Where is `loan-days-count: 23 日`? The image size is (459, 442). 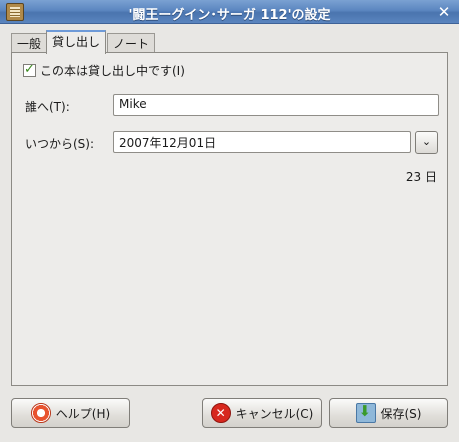
loan-days-count: 23 日 is located at coordinates (421, 177).